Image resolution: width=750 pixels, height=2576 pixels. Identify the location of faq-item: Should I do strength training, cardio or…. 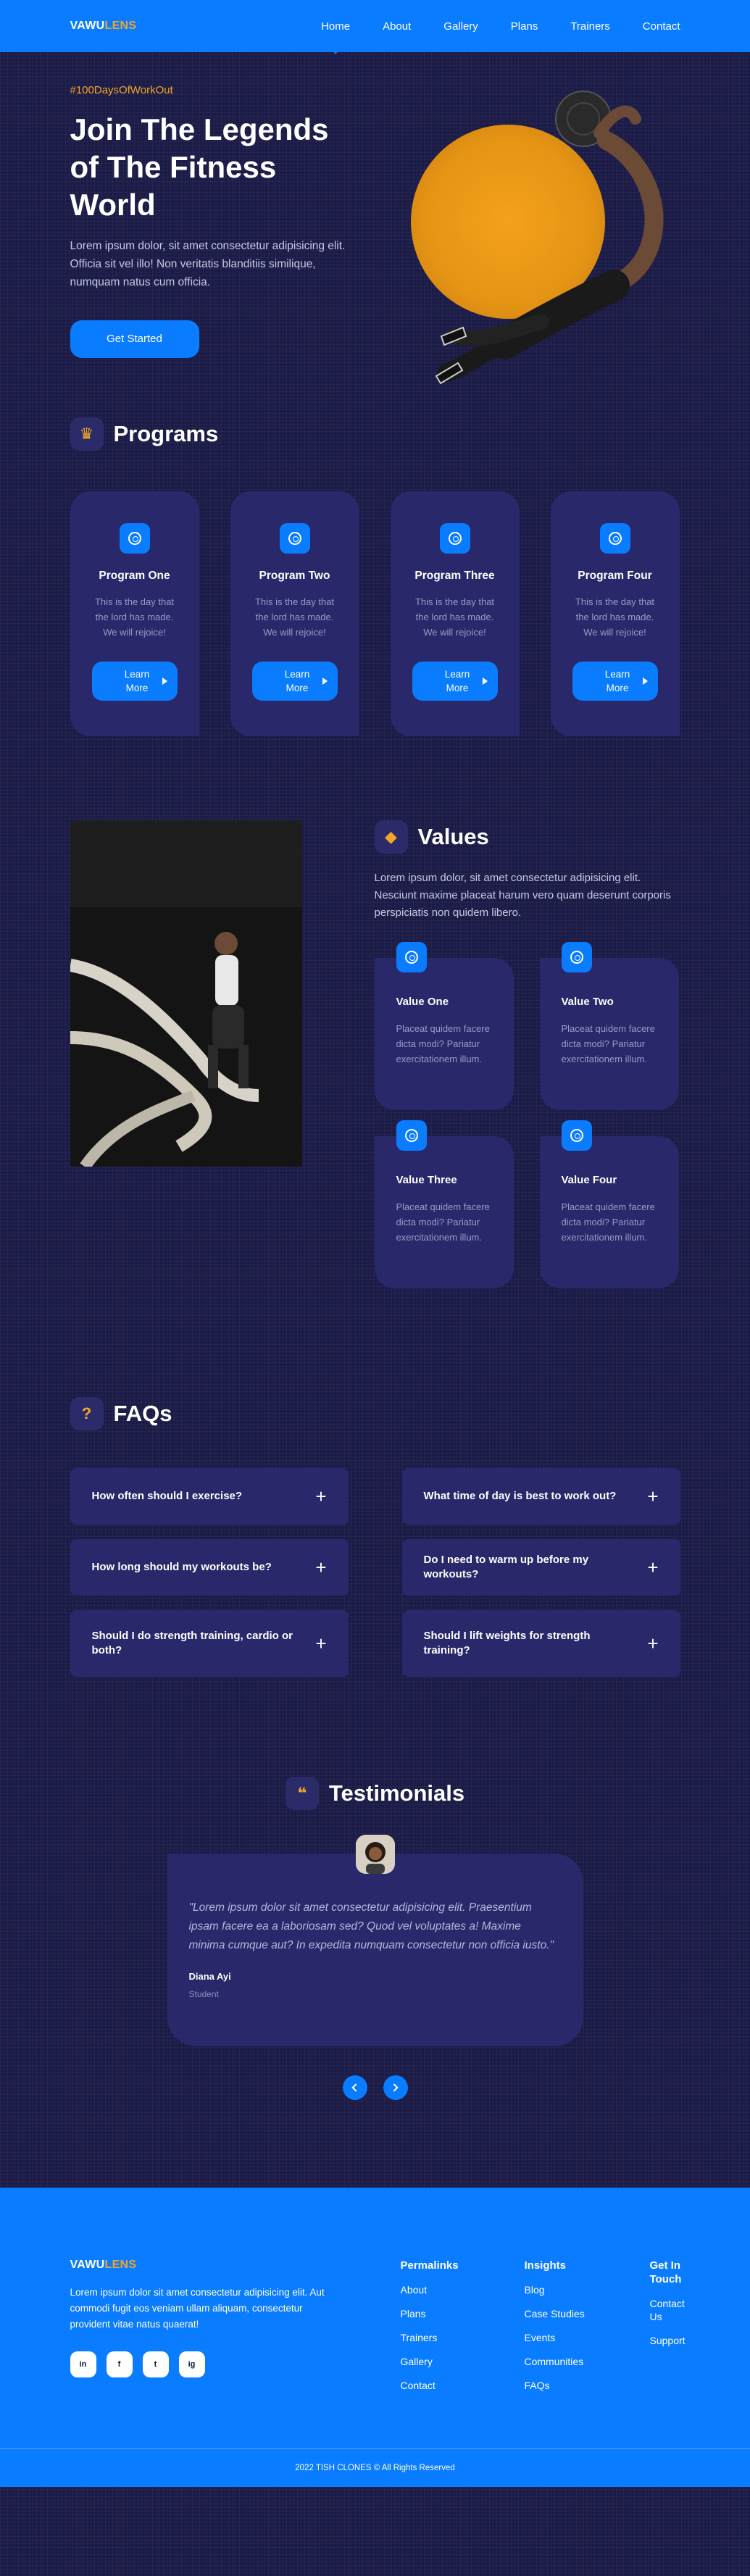
(209, 1643).